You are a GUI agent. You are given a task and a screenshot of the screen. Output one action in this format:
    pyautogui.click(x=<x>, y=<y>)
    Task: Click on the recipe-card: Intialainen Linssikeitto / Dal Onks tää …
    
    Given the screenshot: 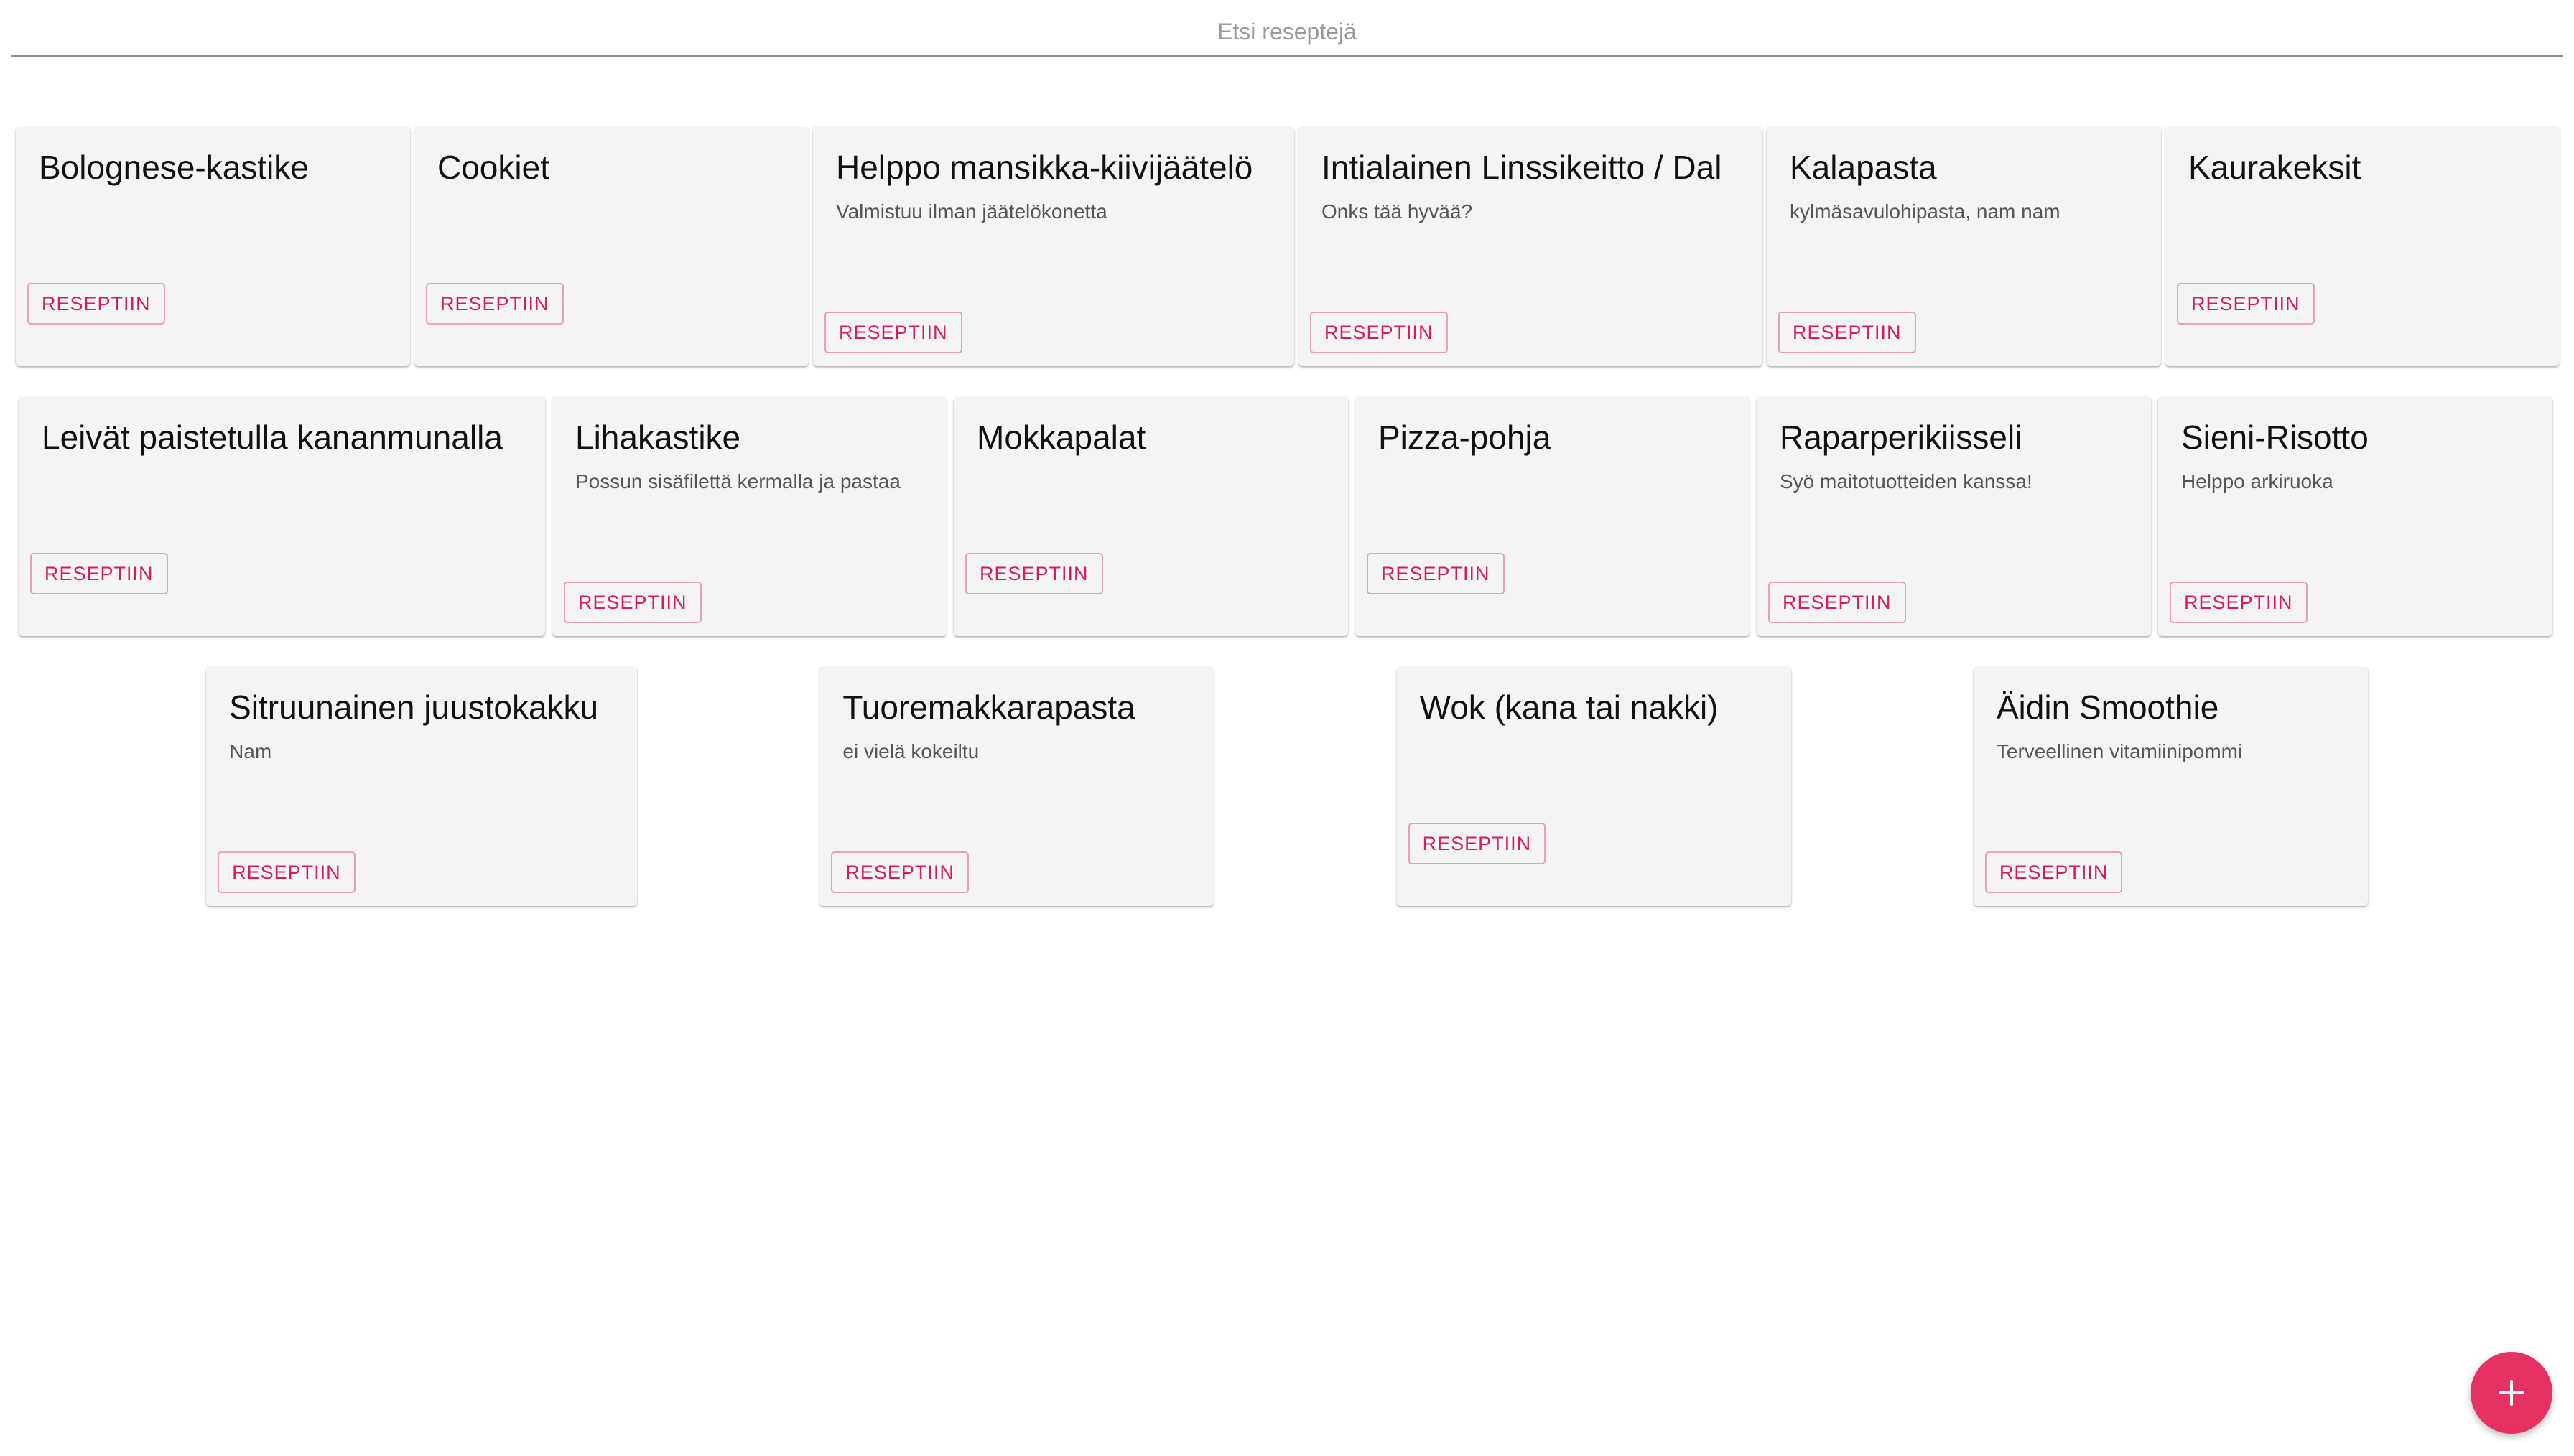 What is the action you would take?
    pyautogui.click(x=1530, y=246)
    